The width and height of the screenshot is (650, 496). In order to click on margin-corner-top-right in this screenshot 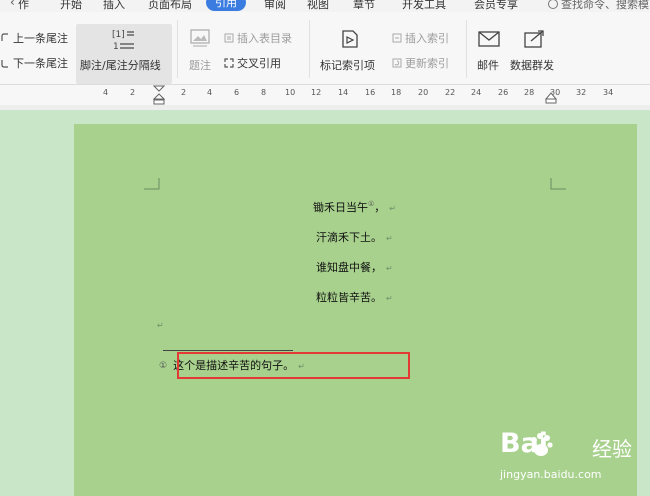, I will do `click(558, 184)`.